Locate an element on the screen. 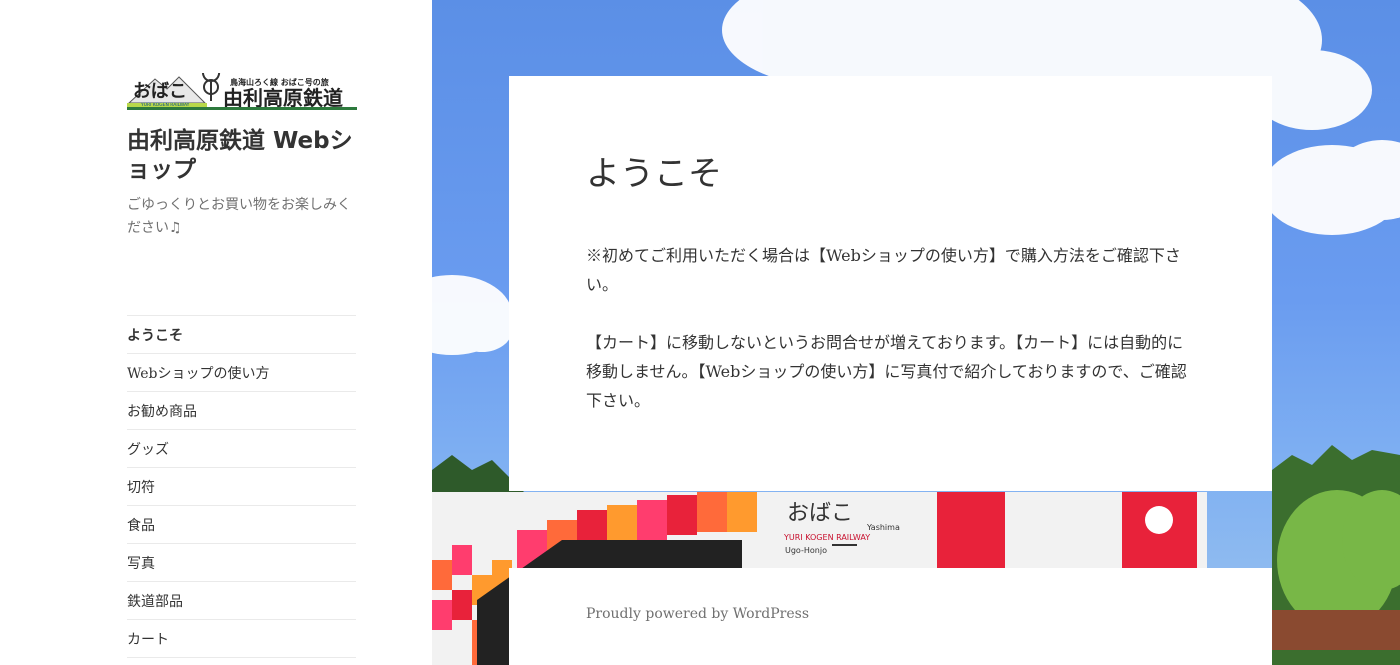  nav-item-how-to-use: Webショップの使い方 is located at coordinates (241, 373).